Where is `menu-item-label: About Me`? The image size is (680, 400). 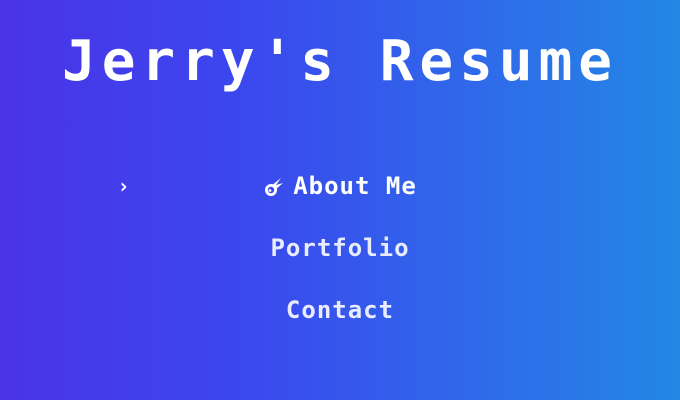 menu-item-label: About Me is located at coordinates (355, 186).